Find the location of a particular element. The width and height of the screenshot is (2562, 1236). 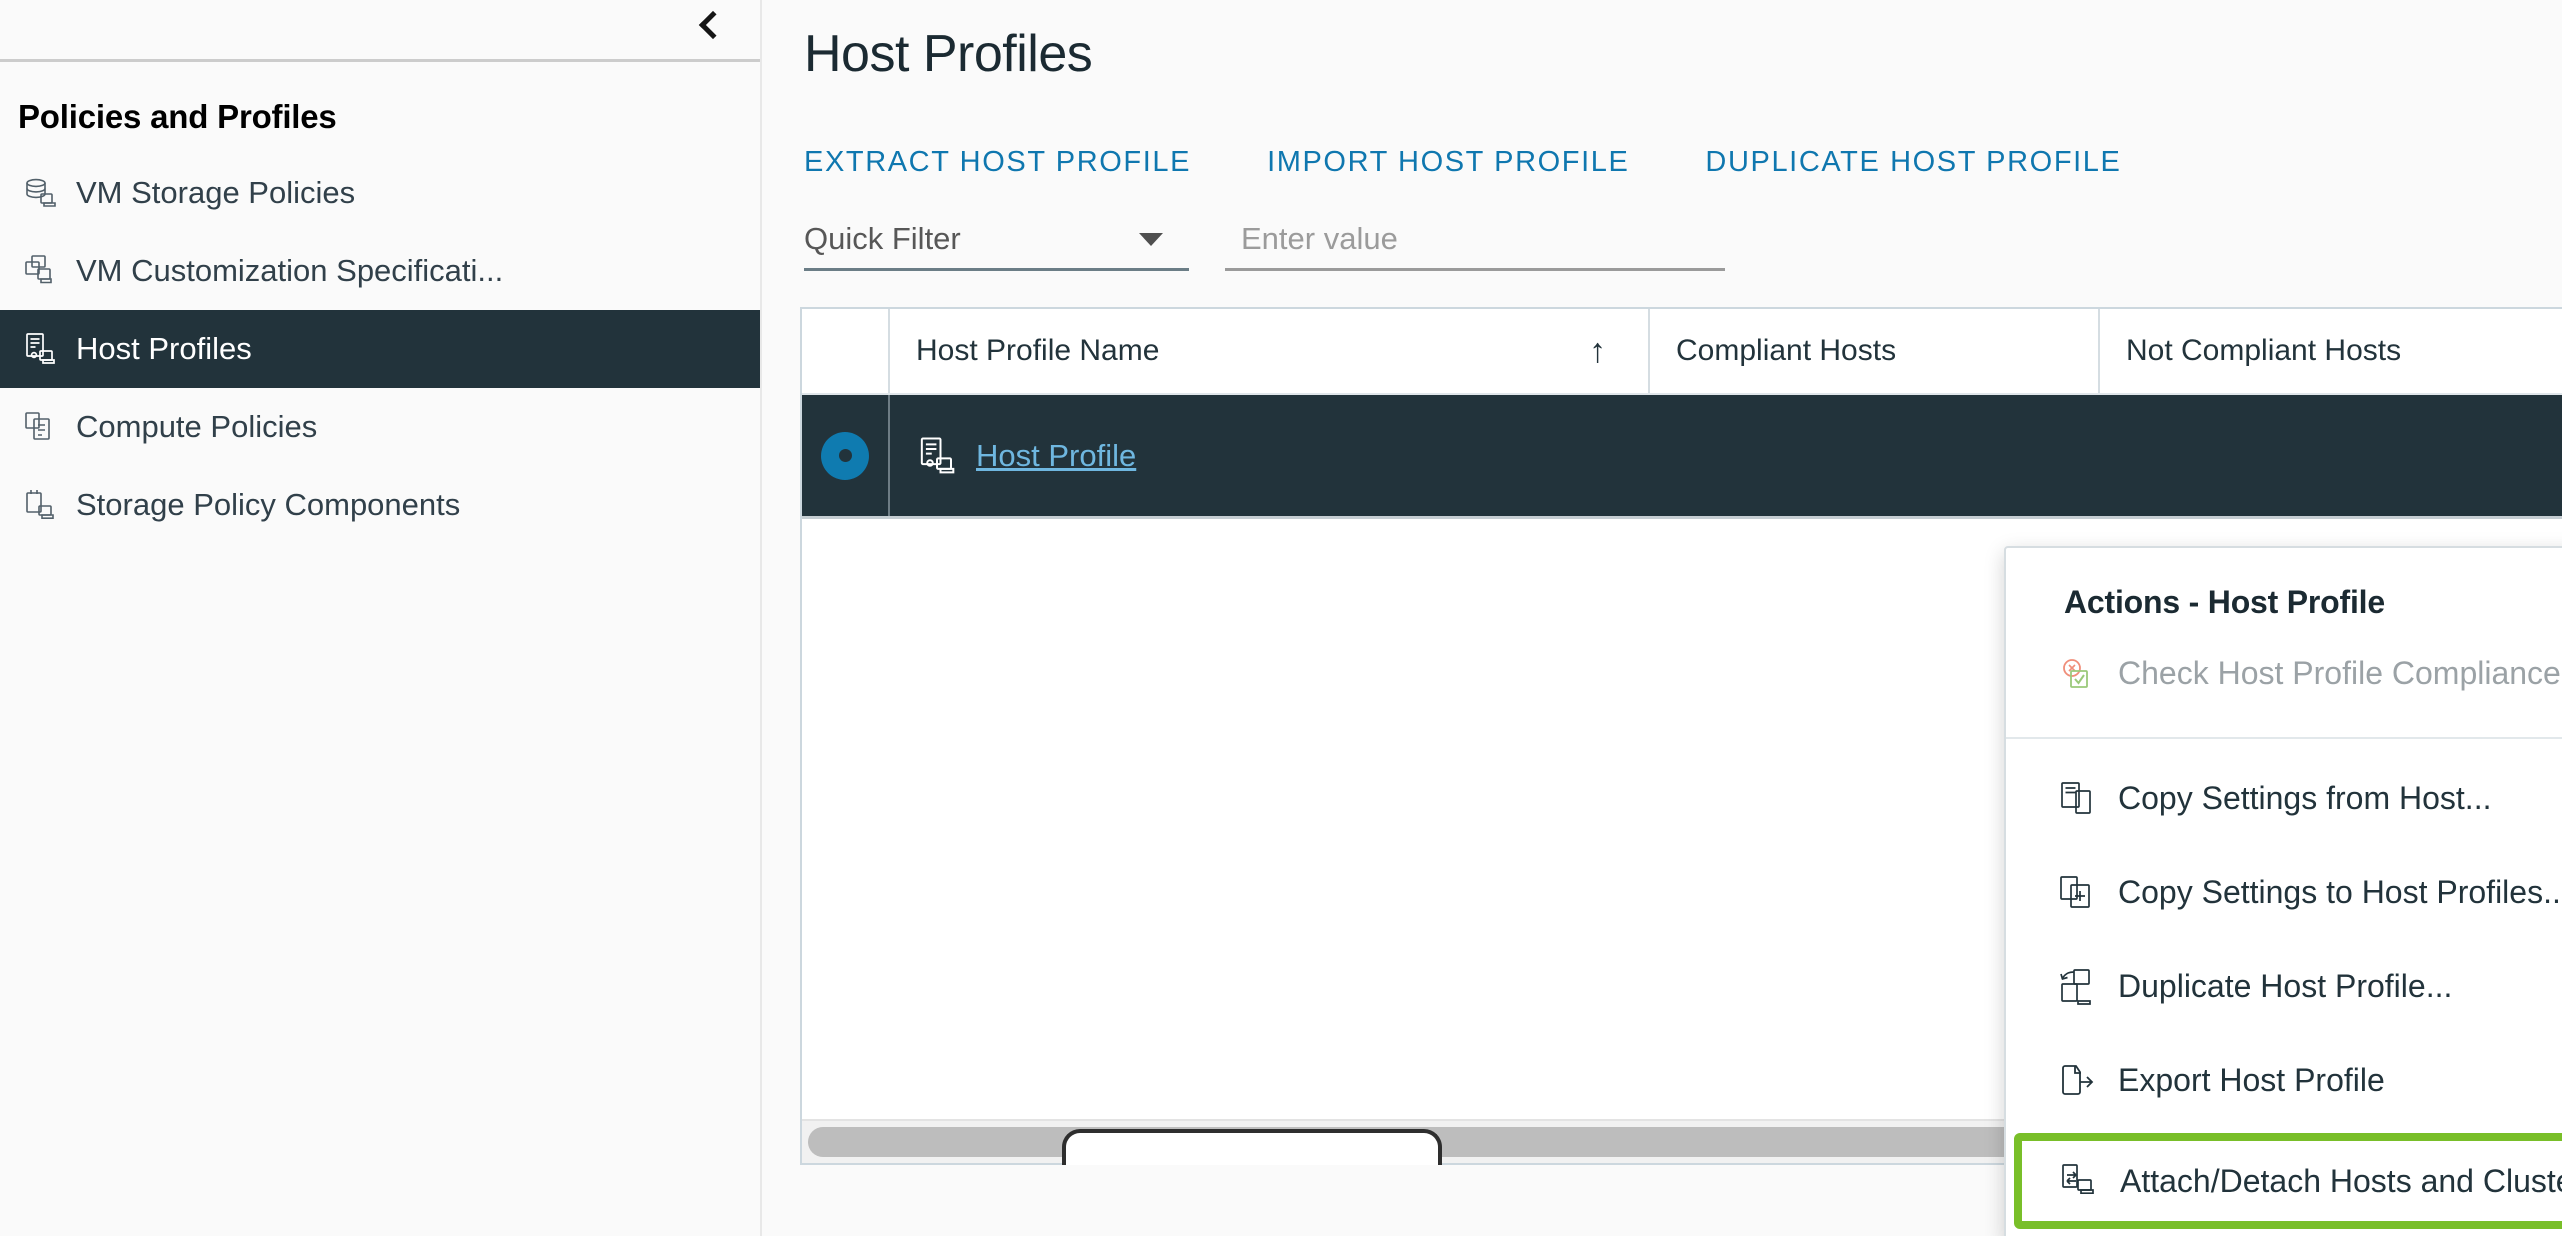

quick-filter-select: Quick Filter is located at coordinates (996, 246).